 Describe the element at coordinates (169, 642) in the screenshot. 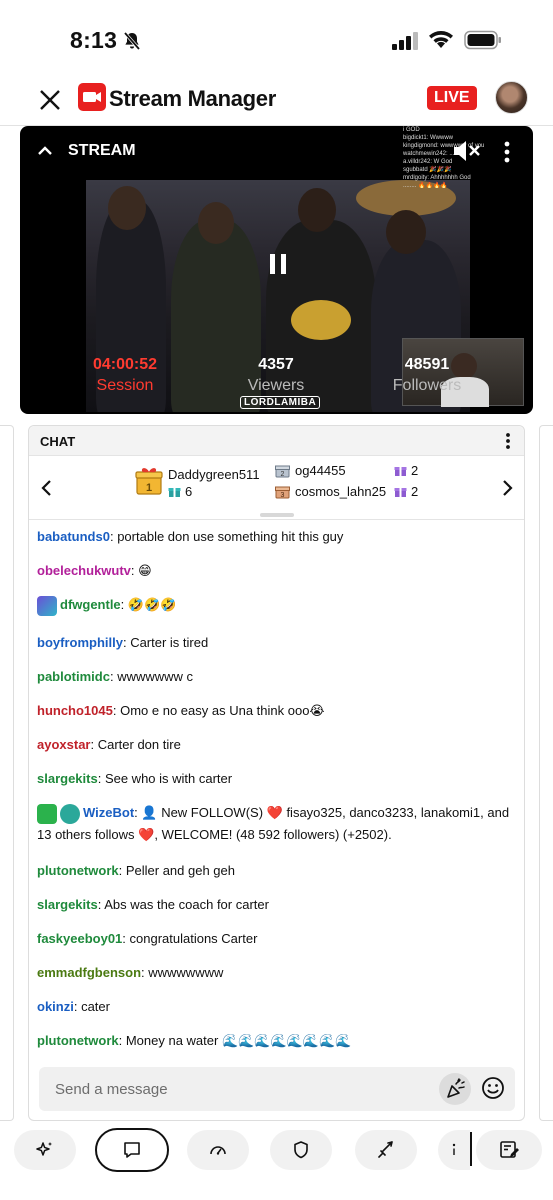

I see `chat-text: Carter is tired` at that location.